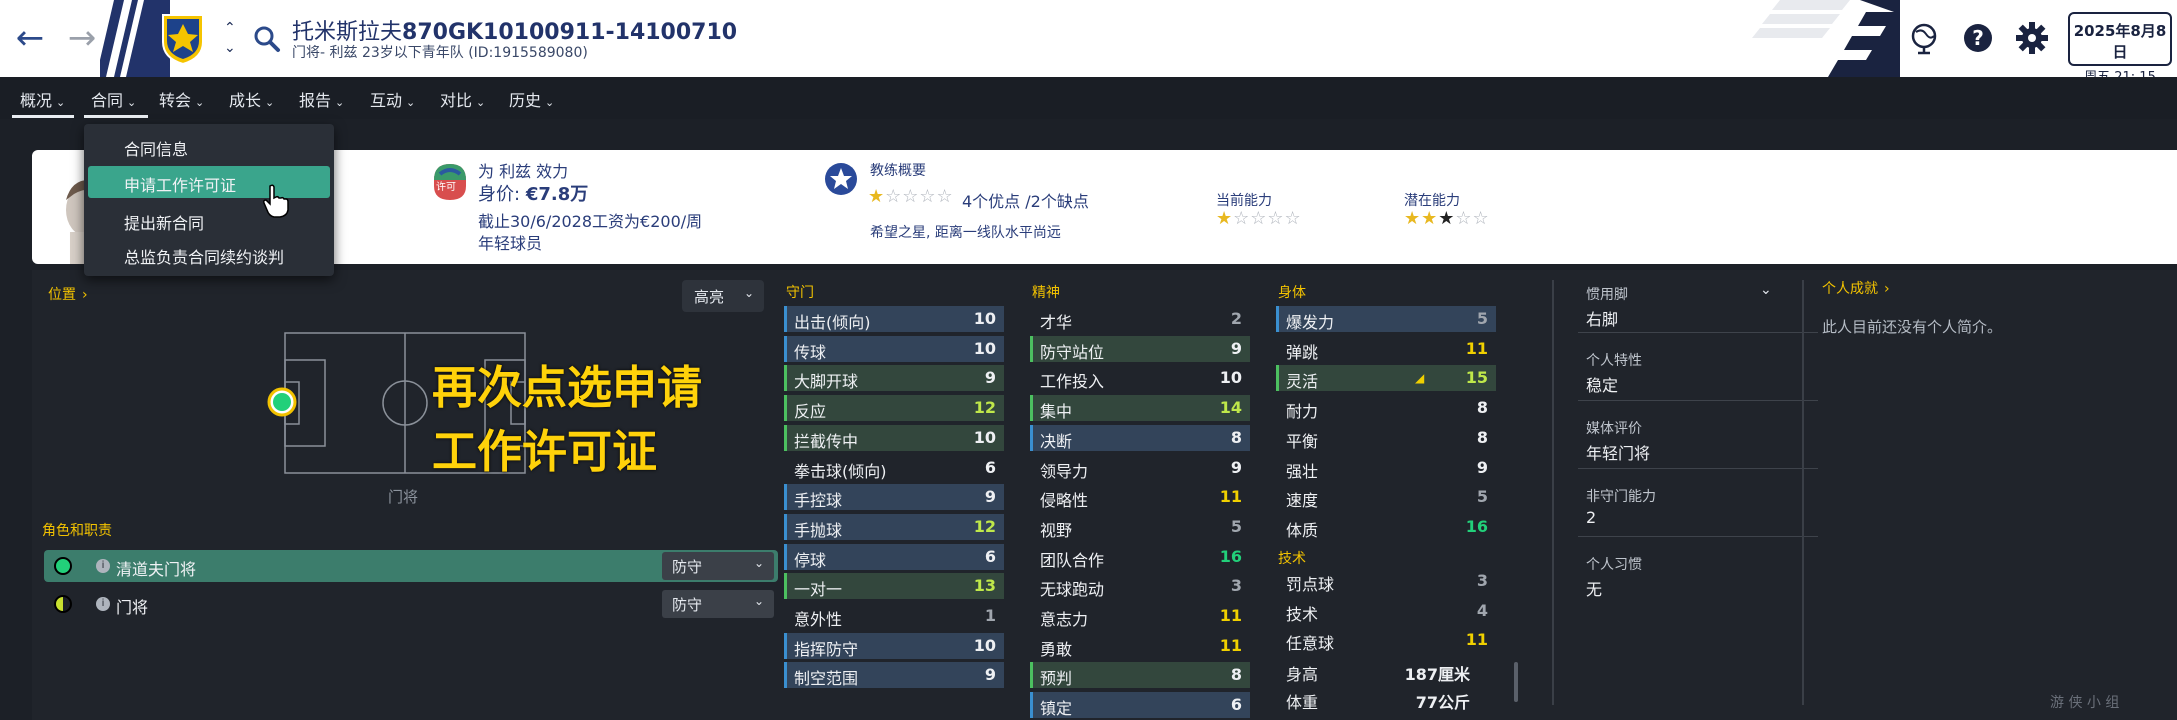 The image size is (2177, 720). I want to click on forward-arrow-icon: →, so click(82, 38).